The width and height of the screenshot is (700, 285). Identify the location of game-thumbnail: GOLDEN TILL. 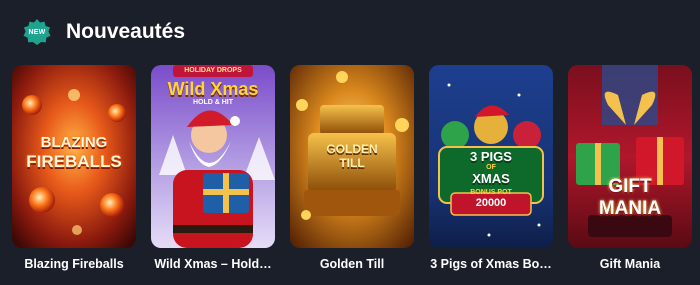
(352, 156).